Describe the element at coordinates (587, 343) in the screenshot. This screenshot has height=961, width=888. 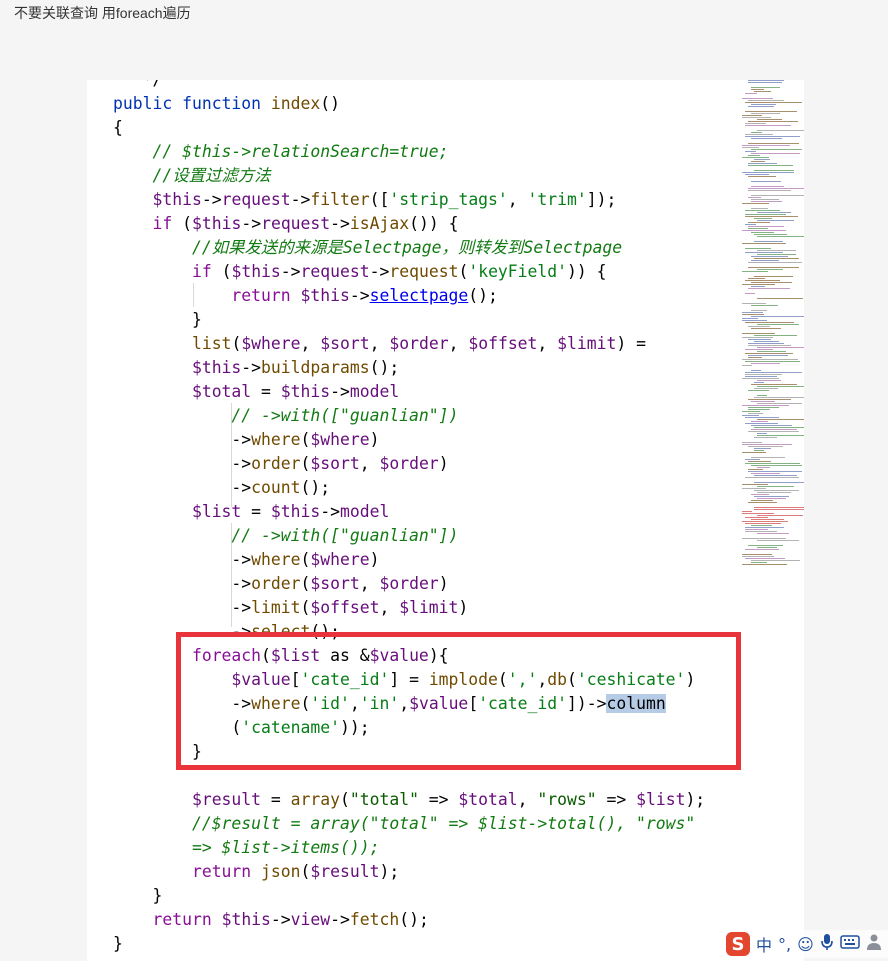
I see `code-token: $limit` at that location.